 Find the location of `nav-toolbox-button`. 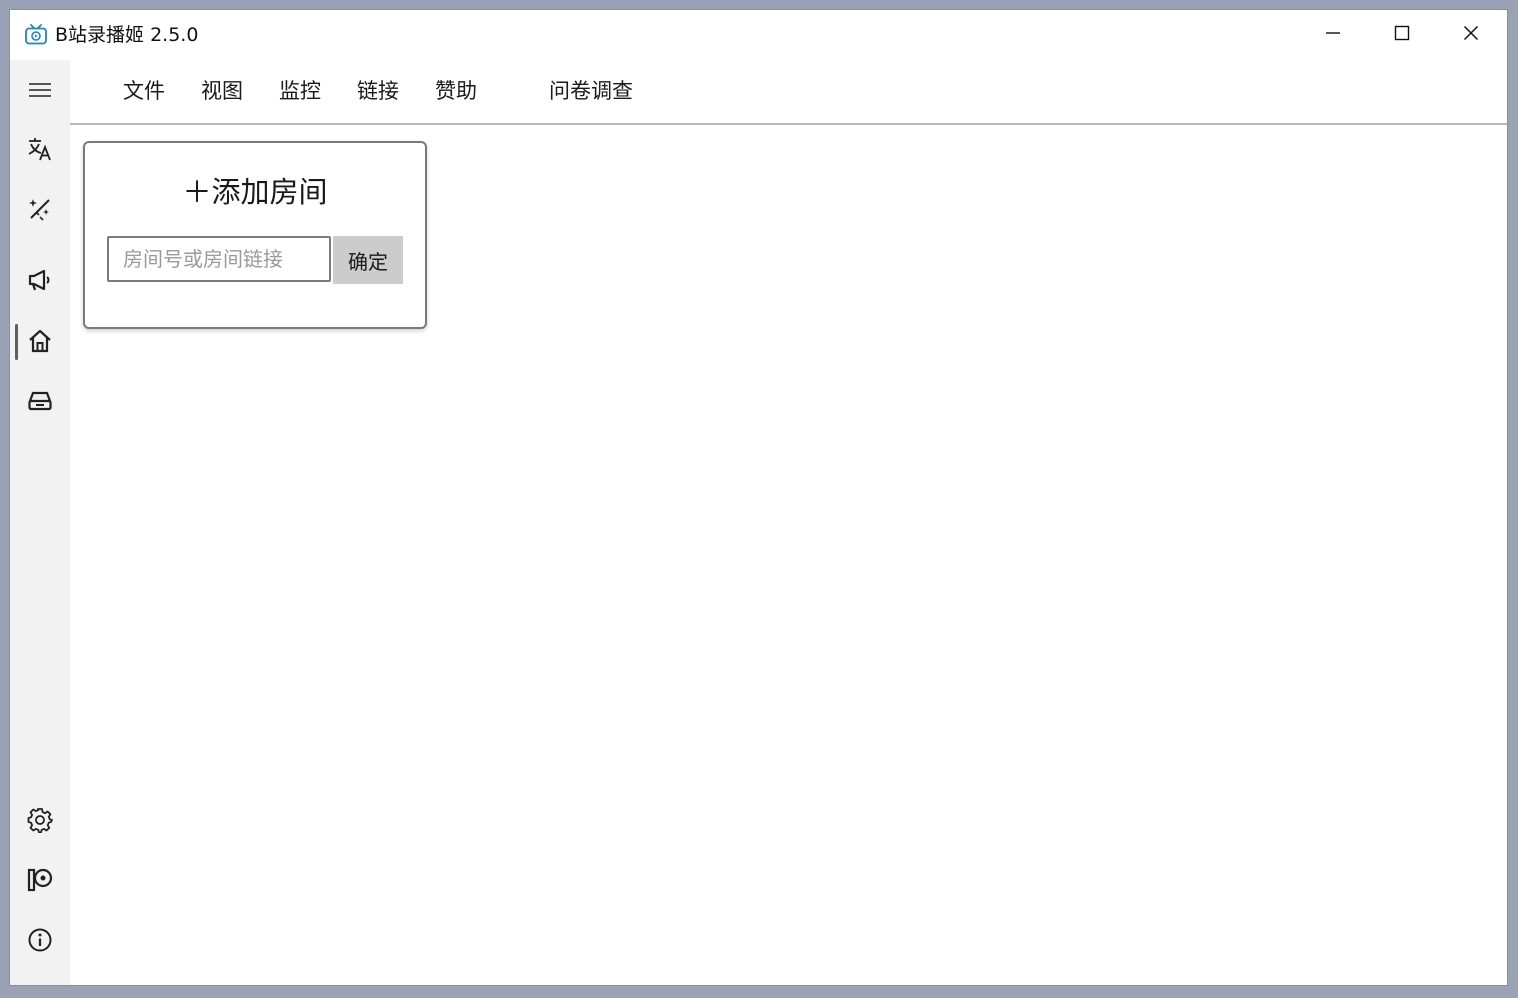

nav-toolbox-button is located at coordinates (40, 403).